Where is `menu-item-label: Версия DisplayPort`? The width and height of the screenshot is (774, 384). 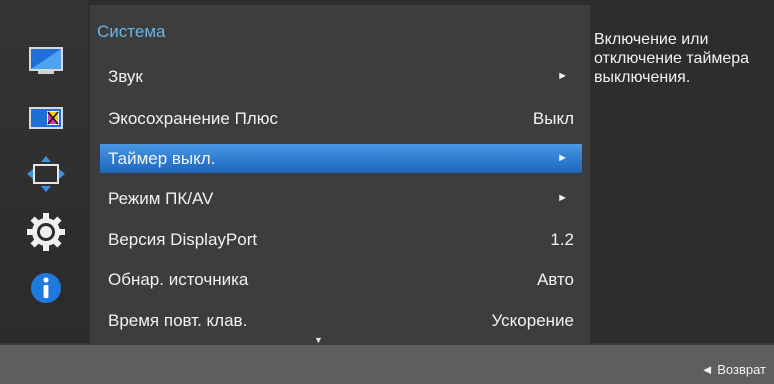 menu-item-label: Версия DisplayPort is located at coordinates (183, 239).